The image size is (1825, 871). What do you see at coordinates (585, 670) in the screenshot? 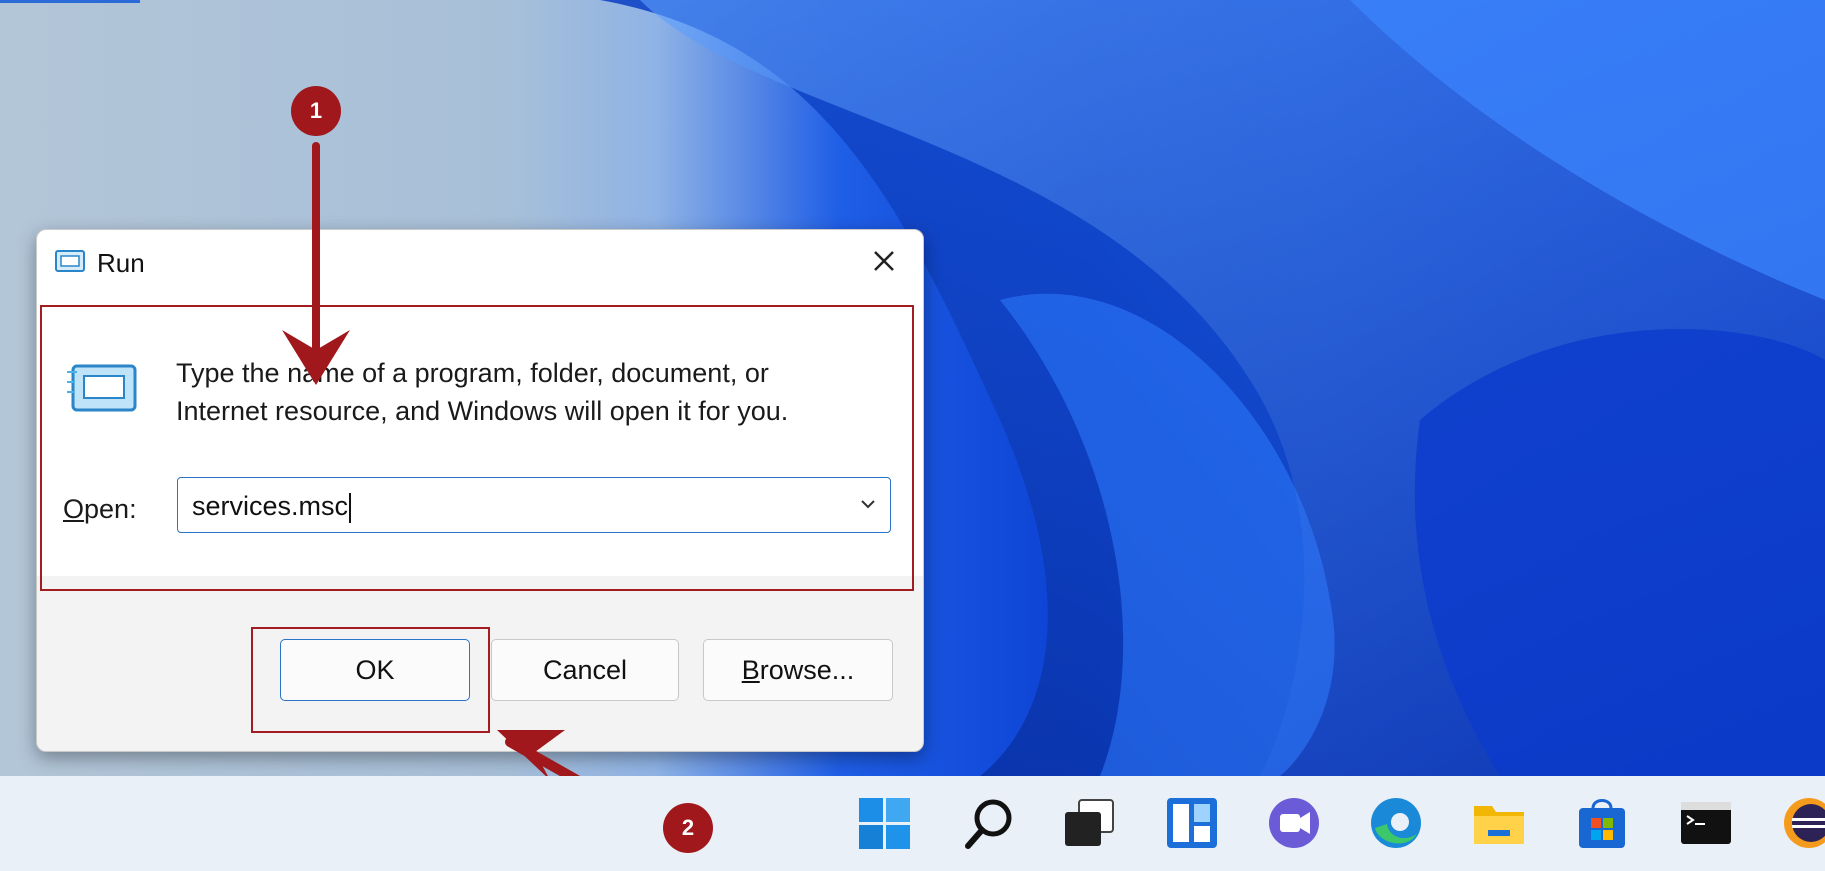
I see `cancel-button: Cancel` at bounding box center [585, 670].